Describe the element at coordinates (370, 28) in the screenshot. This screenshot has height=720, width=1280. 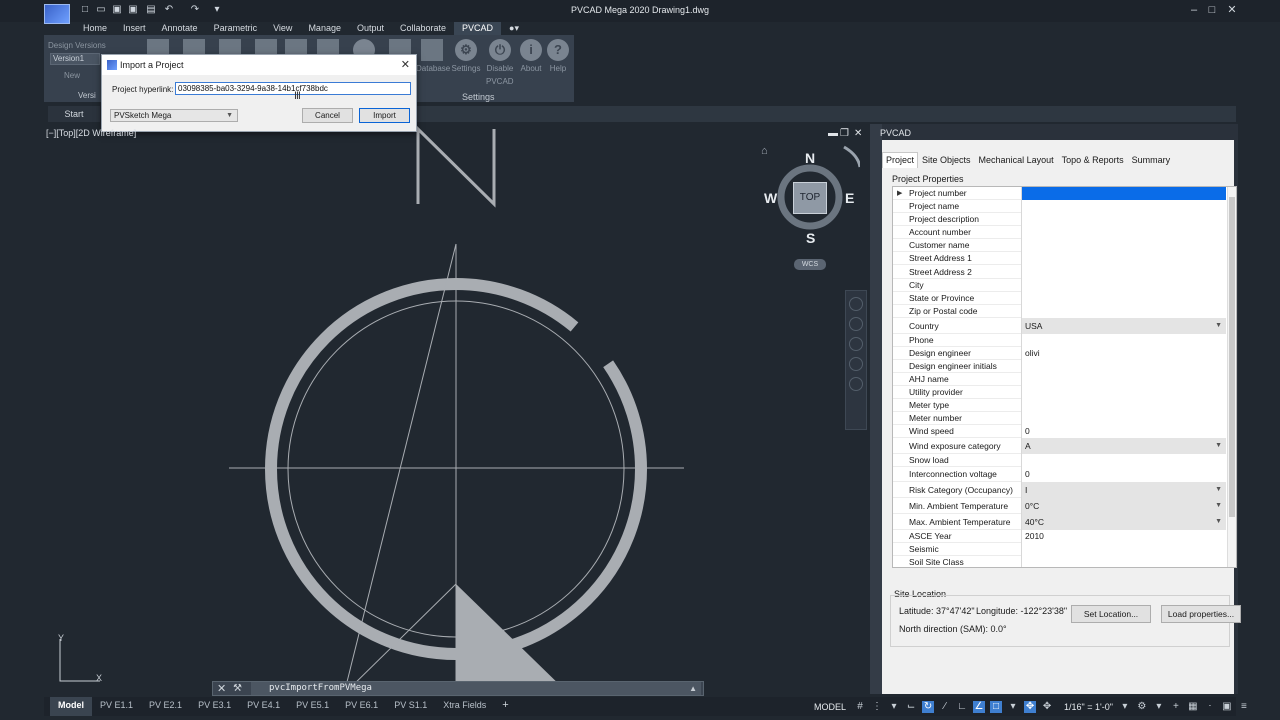
I see `ribbon-tab-output: Output` at that location.